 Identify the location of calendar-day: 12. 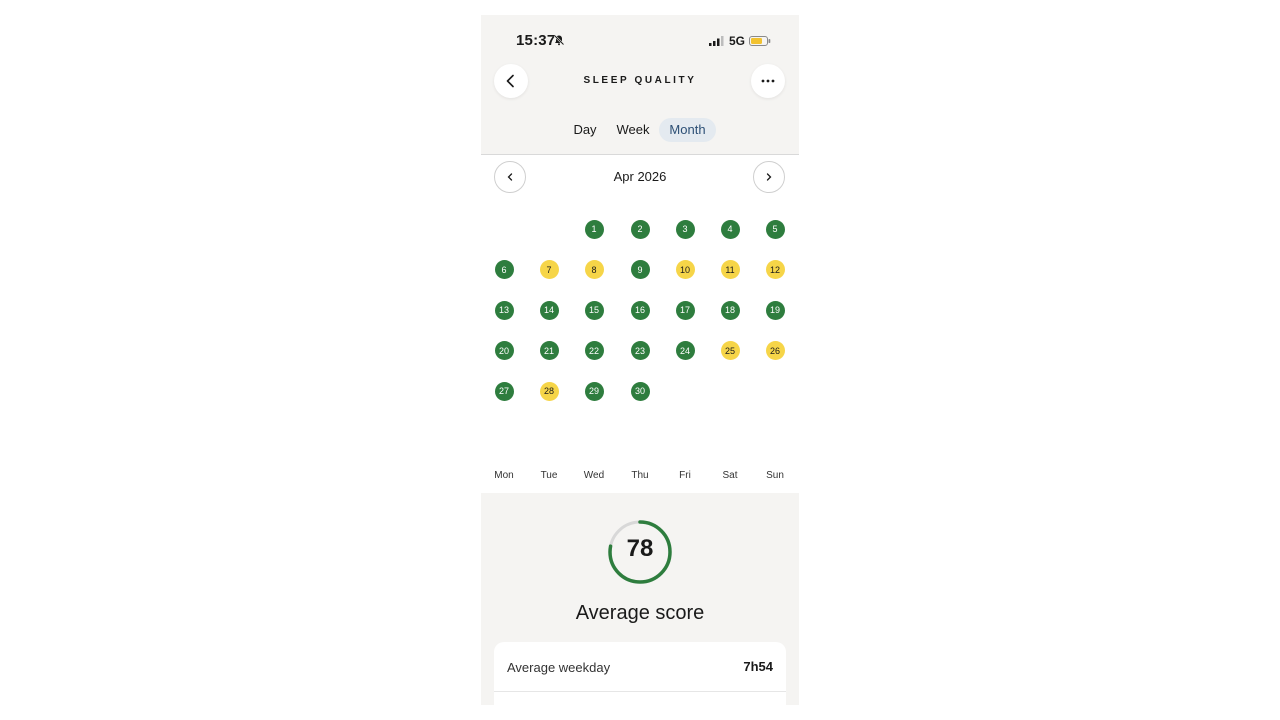
(775, 269).